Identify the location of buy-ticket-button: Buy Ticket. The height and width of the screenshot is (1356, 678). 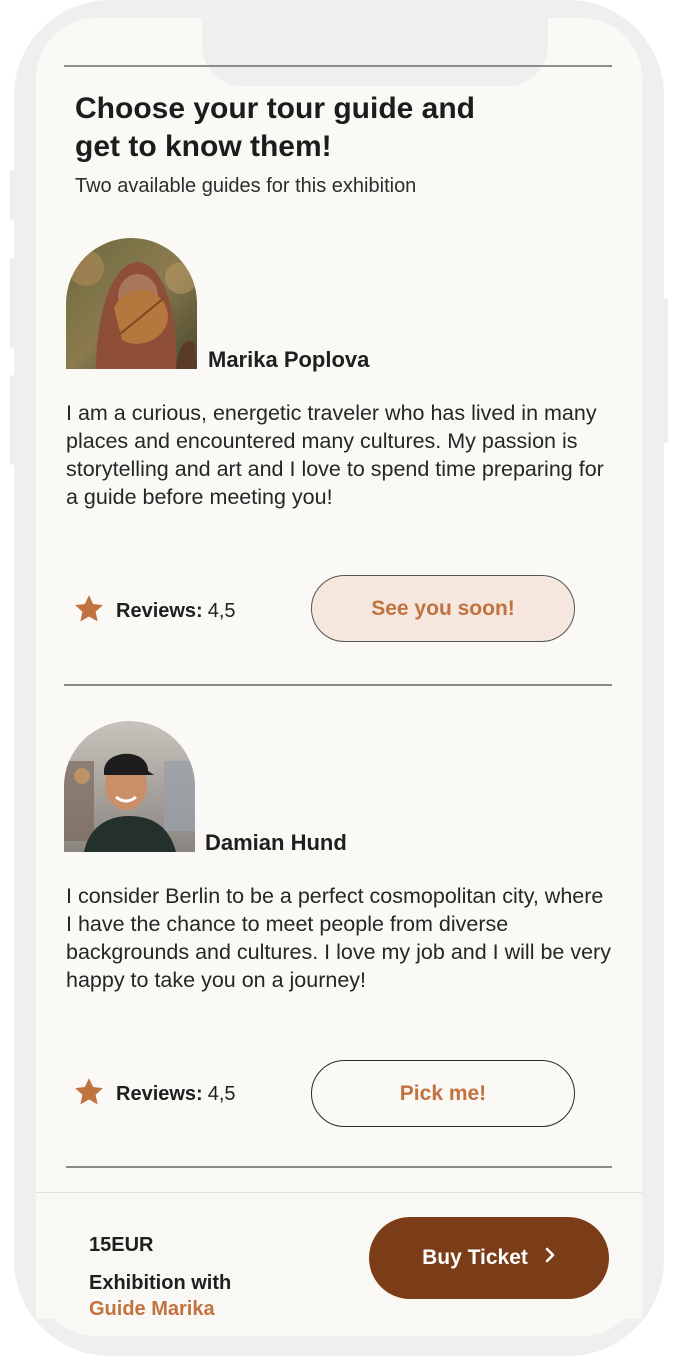
(489, 1258).